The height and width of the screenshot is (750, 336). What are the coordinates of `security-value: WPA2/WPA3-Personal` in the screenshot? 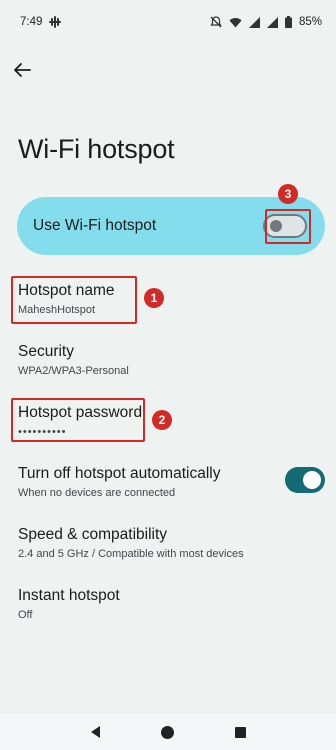 It's located at (73, 371).